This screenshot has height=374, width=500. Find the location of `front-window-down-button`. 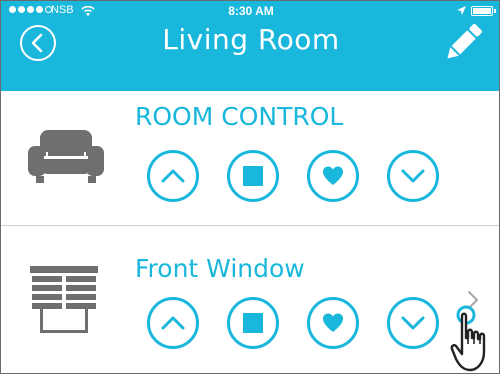

front-window-down-button is located at coordinates (413, 323).